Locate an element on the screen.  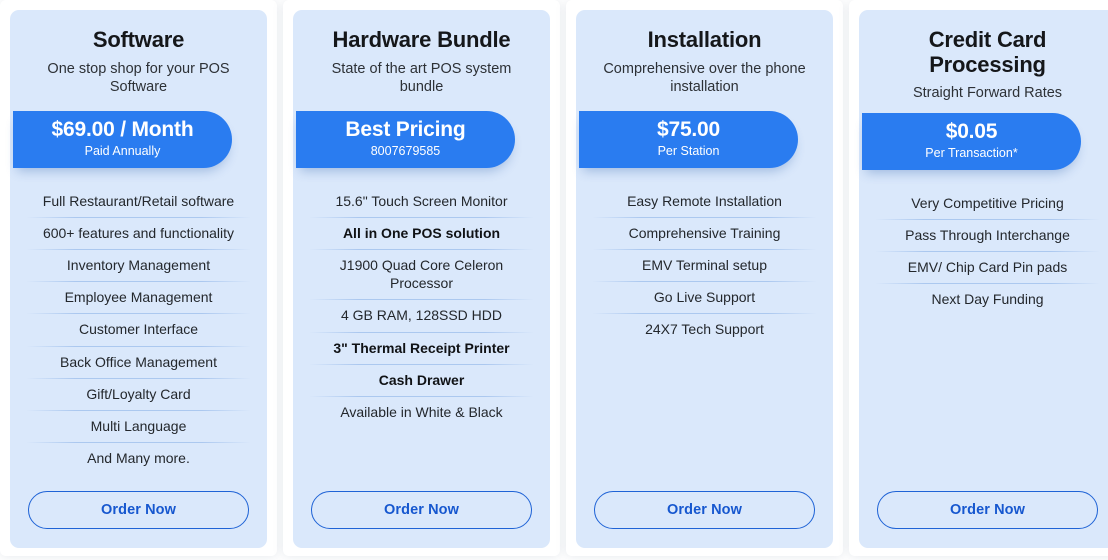
list-item: 24X7 Tech Support is located at coordinates (704, 329).